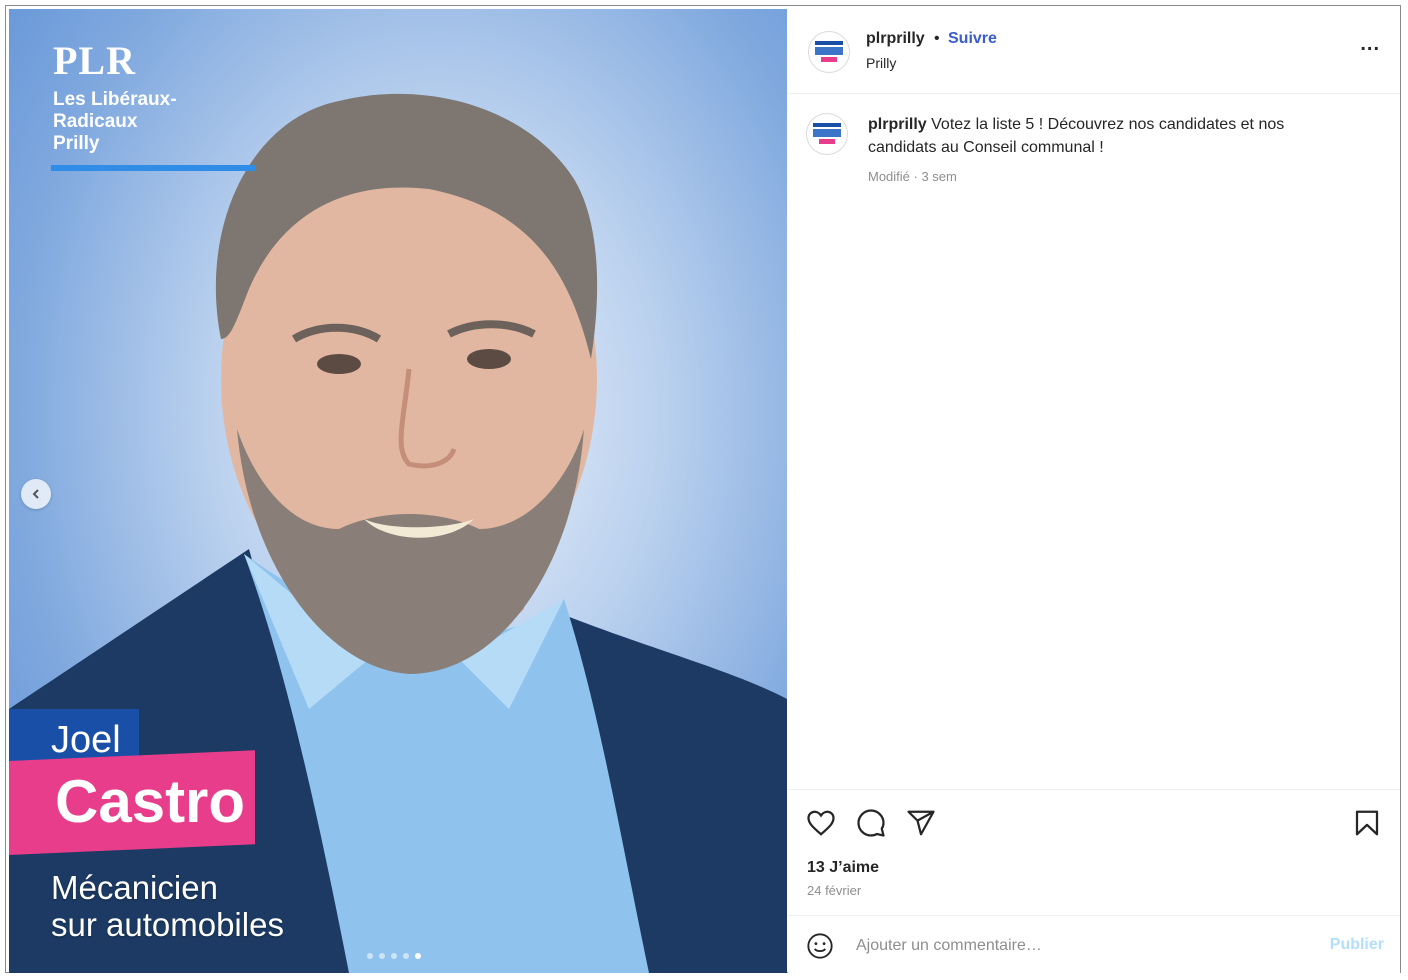 The width and height of the screenshot is (1408, 980). What do you see at coordinates (94, 60) in the screenshot?
I see `logo-name: PLR` at bounding box center [94, 60].